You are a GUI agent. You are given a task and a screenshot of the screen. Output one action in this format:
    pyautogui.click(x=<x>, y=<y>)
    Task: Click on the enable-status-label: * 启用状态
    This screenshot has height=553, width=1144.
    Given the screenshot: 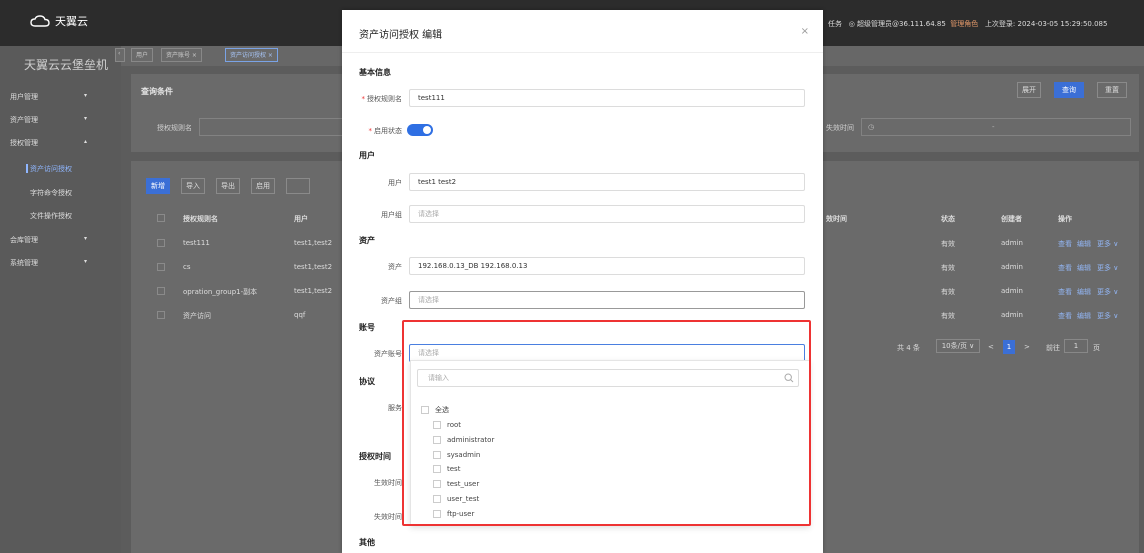 What is the action you would take?
    pyautogui.click(x=385, y=131)
    